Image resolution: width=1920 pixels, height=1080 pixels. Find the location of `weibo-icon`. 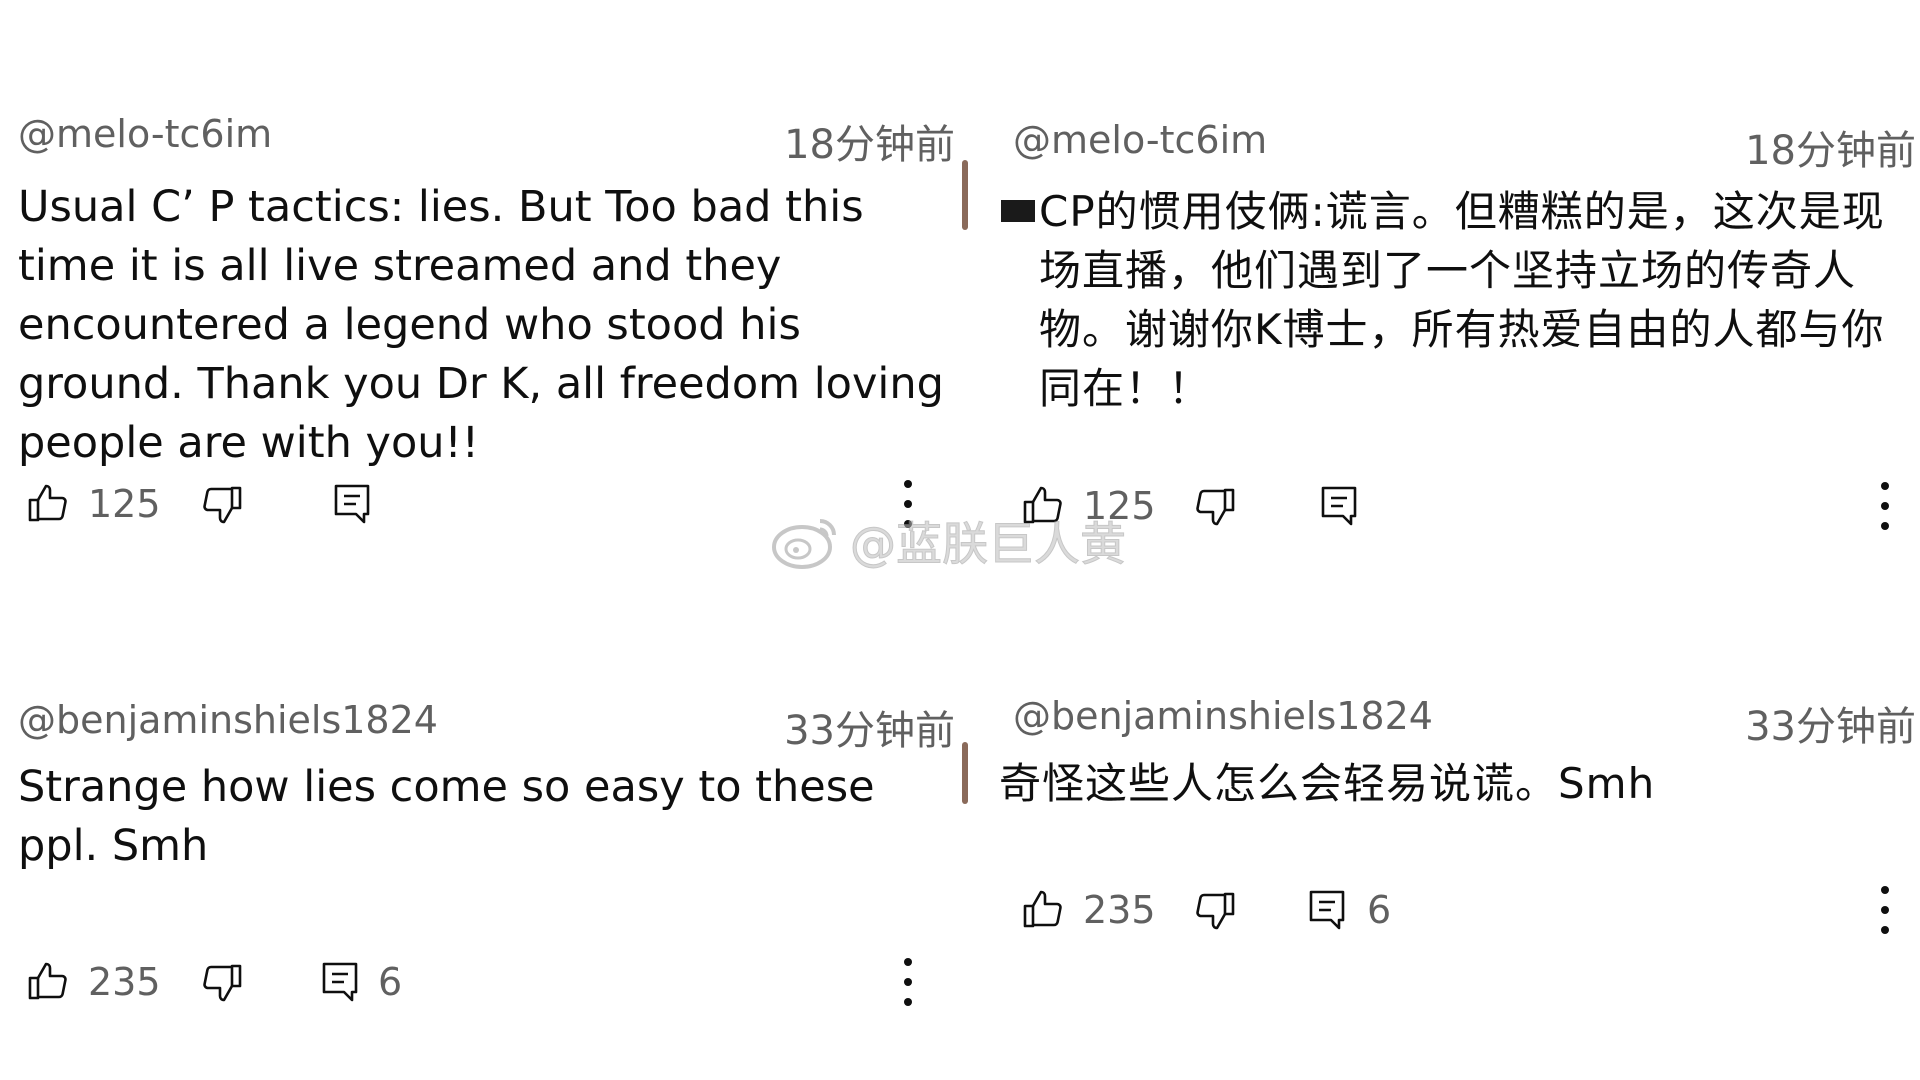

weibo-icon is located at coordinates (804, 544).